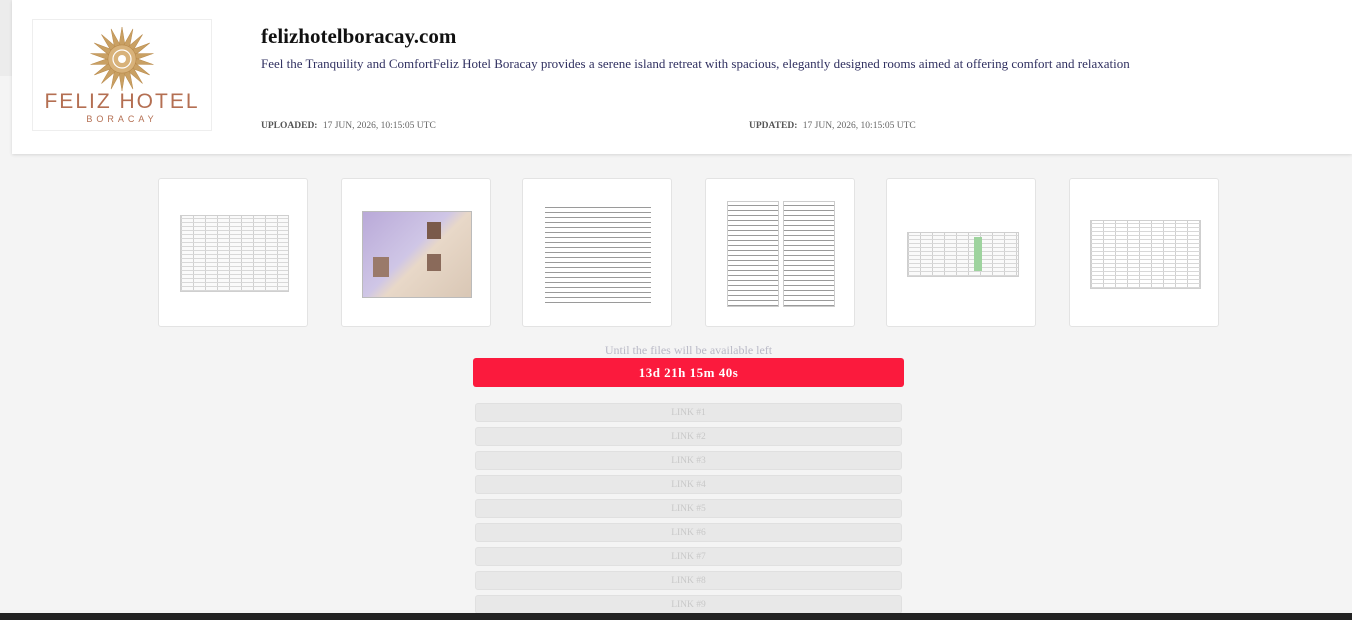  I want to click on link-button-8: LINK #8, so click(688, 580).